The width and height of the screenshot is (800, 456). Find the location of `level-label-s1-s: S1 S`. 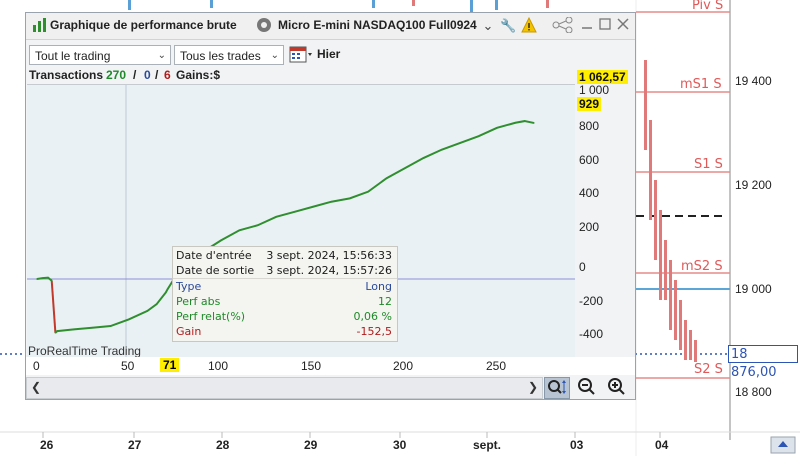

level-label-s1-s: S1 S is located at coordinates (708, 164).